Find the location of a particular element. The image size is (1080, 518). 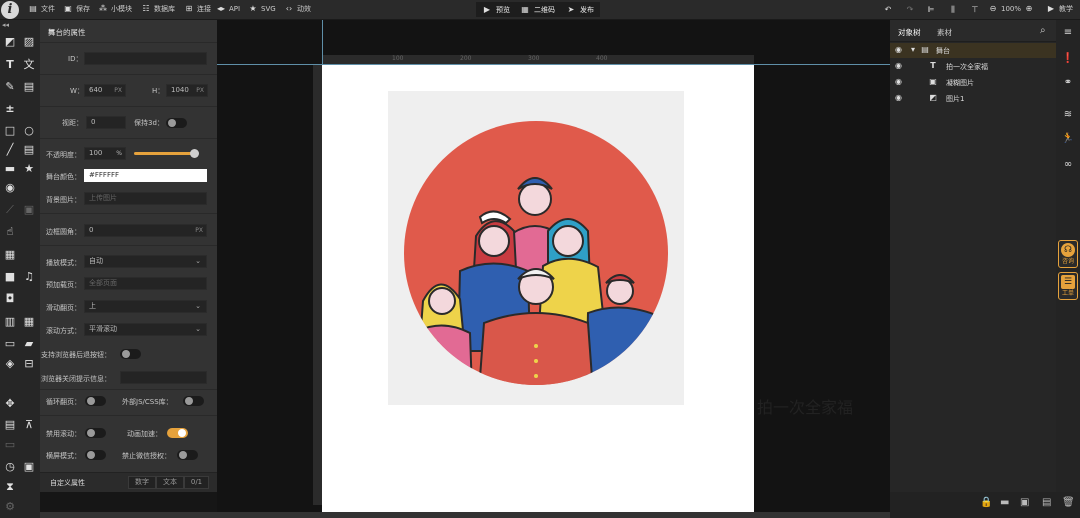

play-mode-select: 自动 ⌄ is located at coordinates (145, 261).